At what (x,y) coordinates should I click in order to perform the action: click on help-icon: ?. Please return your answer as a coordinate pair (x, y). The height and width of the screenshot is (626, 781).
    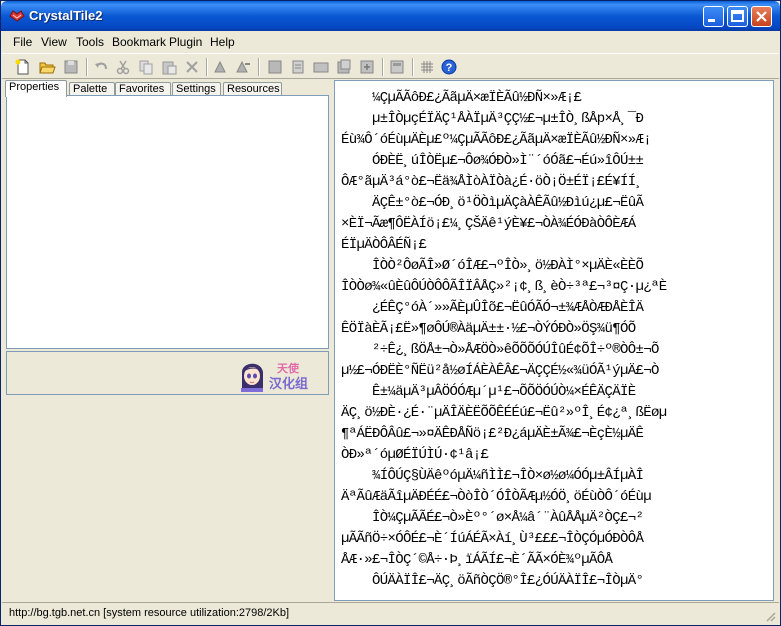
    Looking at the image, I should click on (449, 67).